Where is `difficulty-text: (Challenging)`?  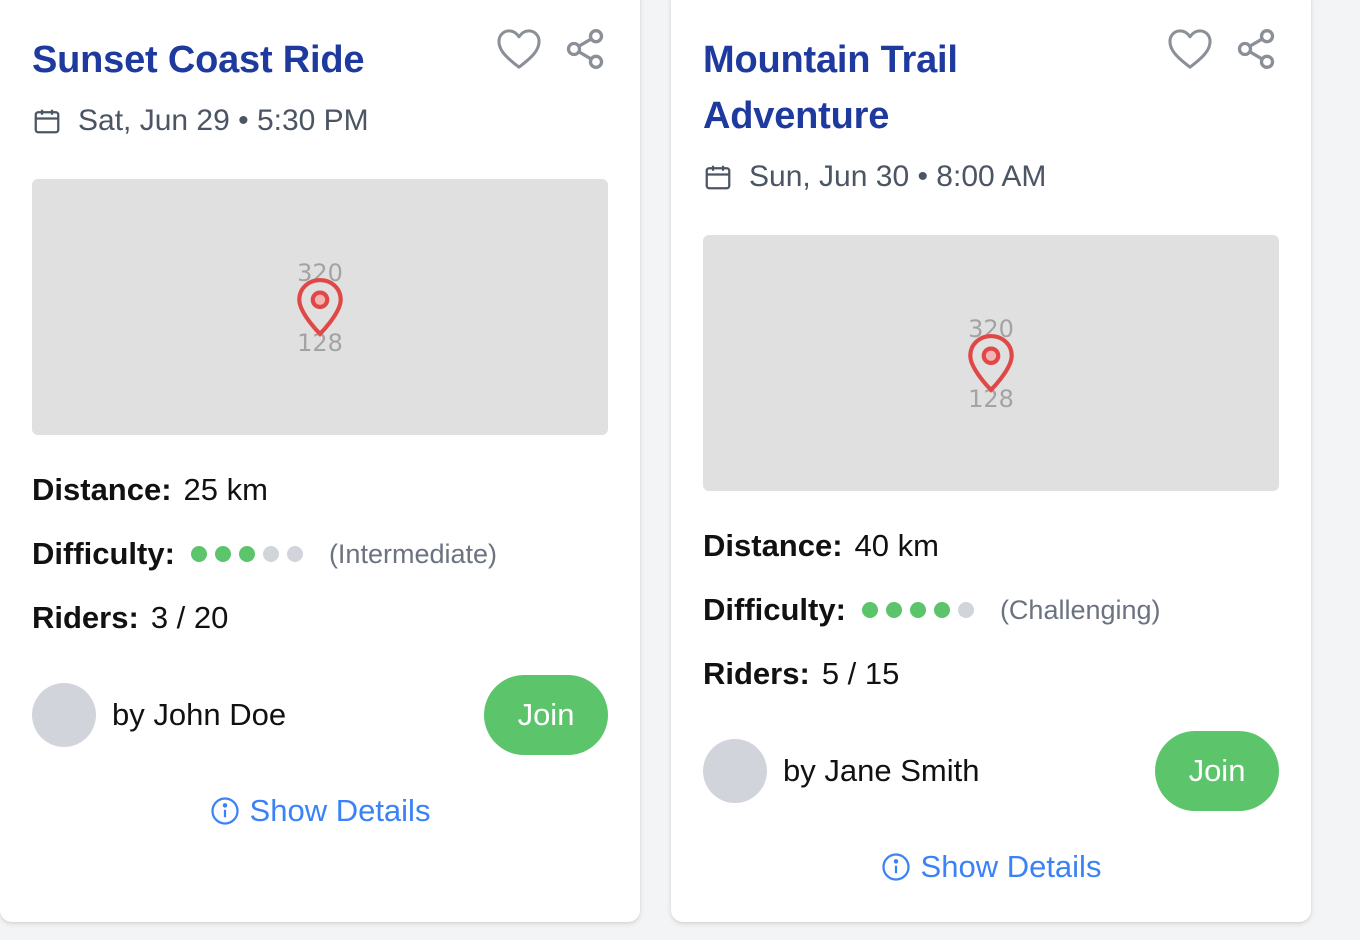
difficulty-text: (Challenging) is located at coordinates (1080, 609).